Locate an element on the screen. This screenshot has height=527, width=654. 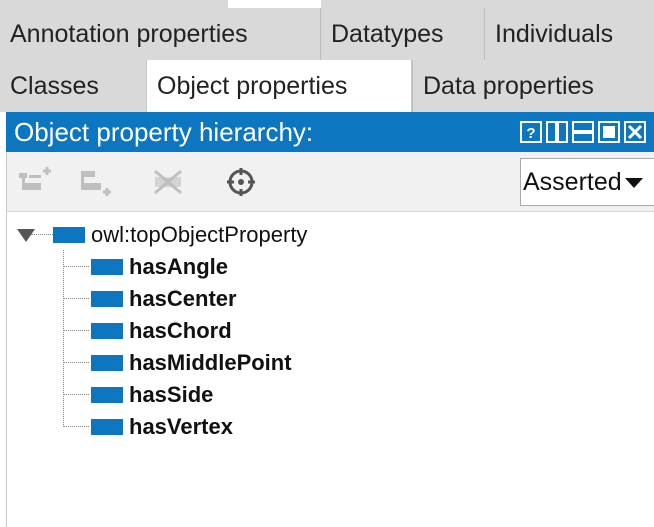
tab-label: Object properties is located at coordinates (252, 86).